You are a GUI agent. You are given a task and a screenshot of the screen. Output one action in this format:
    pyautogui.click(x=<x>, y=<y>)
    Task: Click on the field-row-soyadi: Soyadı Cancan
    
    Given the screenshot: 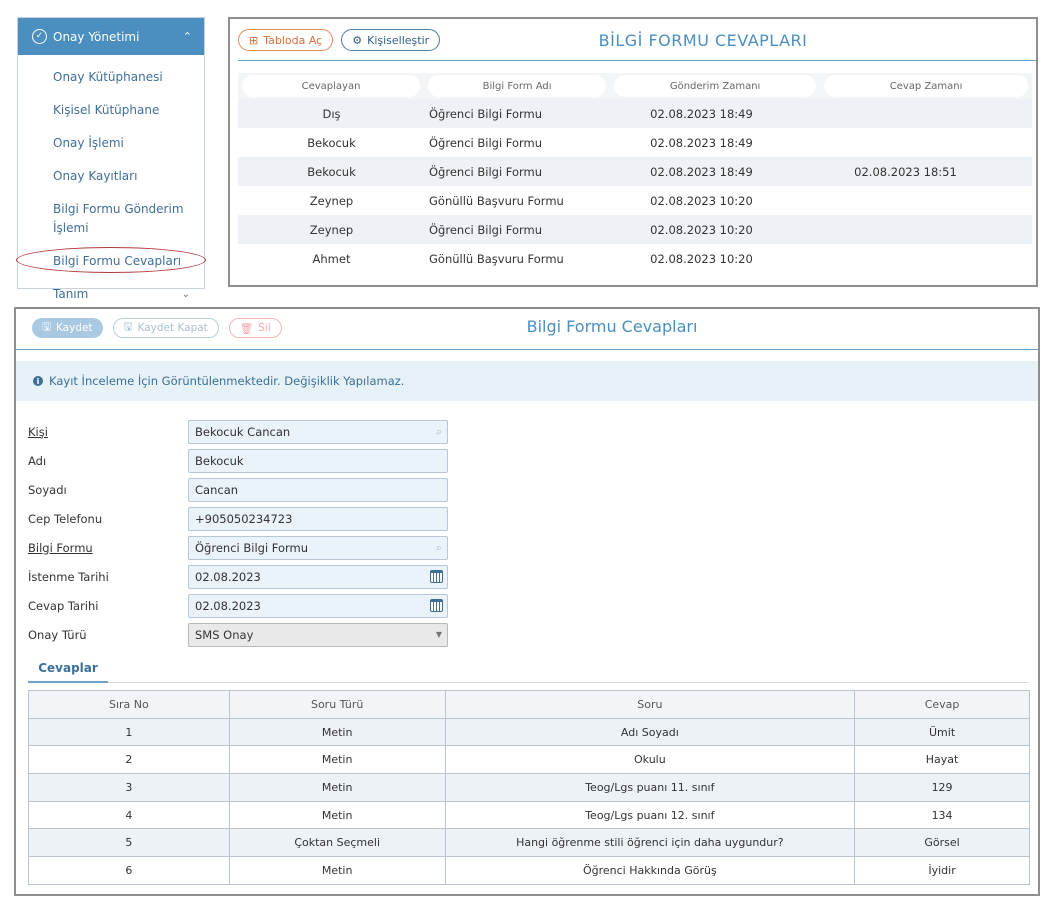 What is the action you would take?
    pyautogui.click(x=238, y=489)
    